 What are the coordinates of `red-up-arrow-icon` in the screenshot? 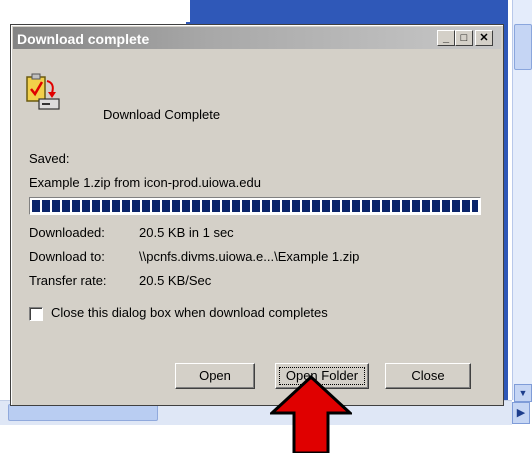 It's located at (311, 414).